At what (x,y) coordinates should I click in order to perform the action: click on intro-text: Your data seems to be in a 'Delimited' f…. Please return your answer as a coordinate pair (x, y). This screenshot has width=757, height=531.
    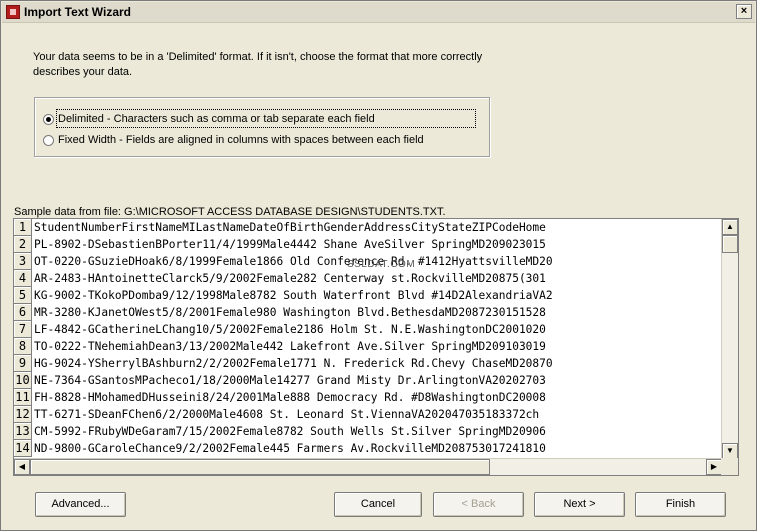
    Looking at the image, I should click on (258, 64).